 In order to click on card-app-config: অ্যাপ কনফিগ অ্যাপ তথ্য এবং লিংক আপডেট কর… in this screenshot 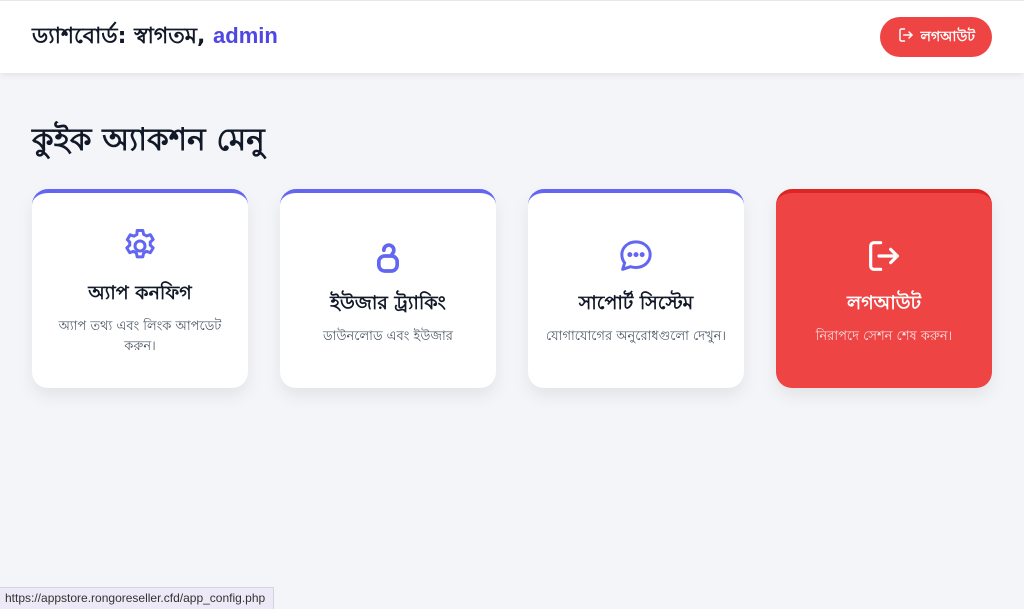, I will do `click(140, 288)`.